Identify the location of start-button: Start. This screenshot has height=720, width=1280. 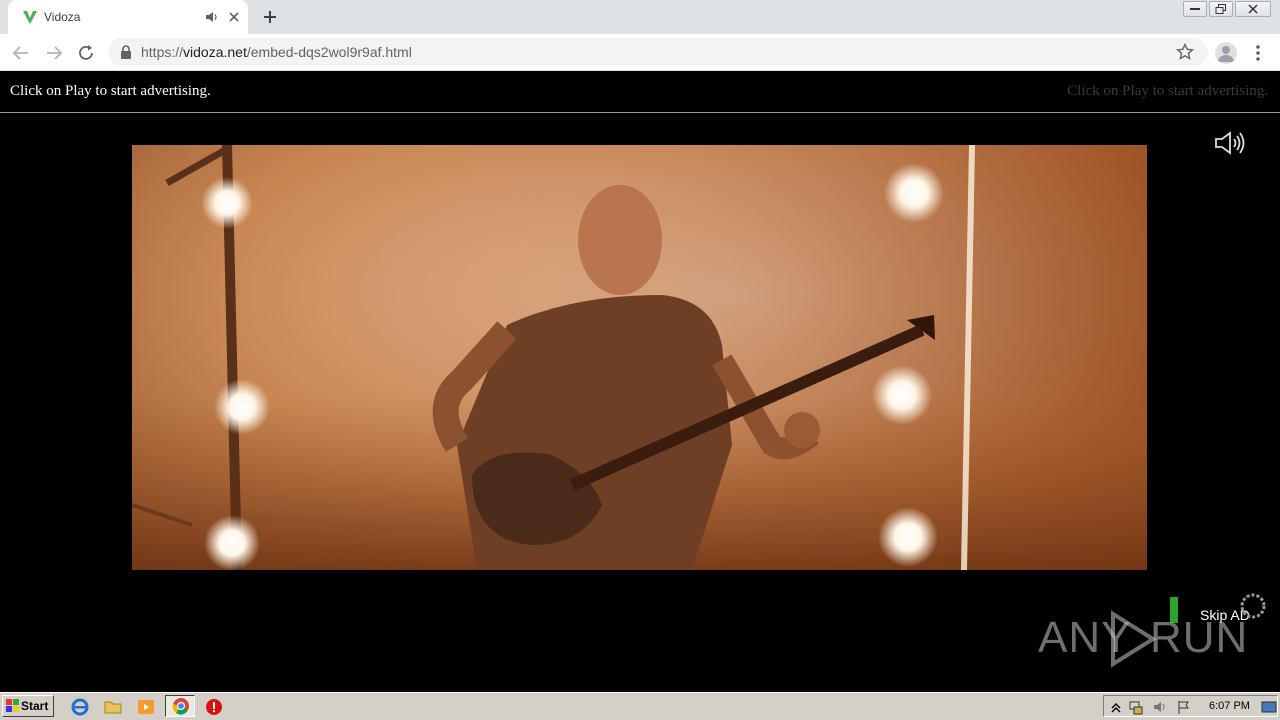
(28, 706).